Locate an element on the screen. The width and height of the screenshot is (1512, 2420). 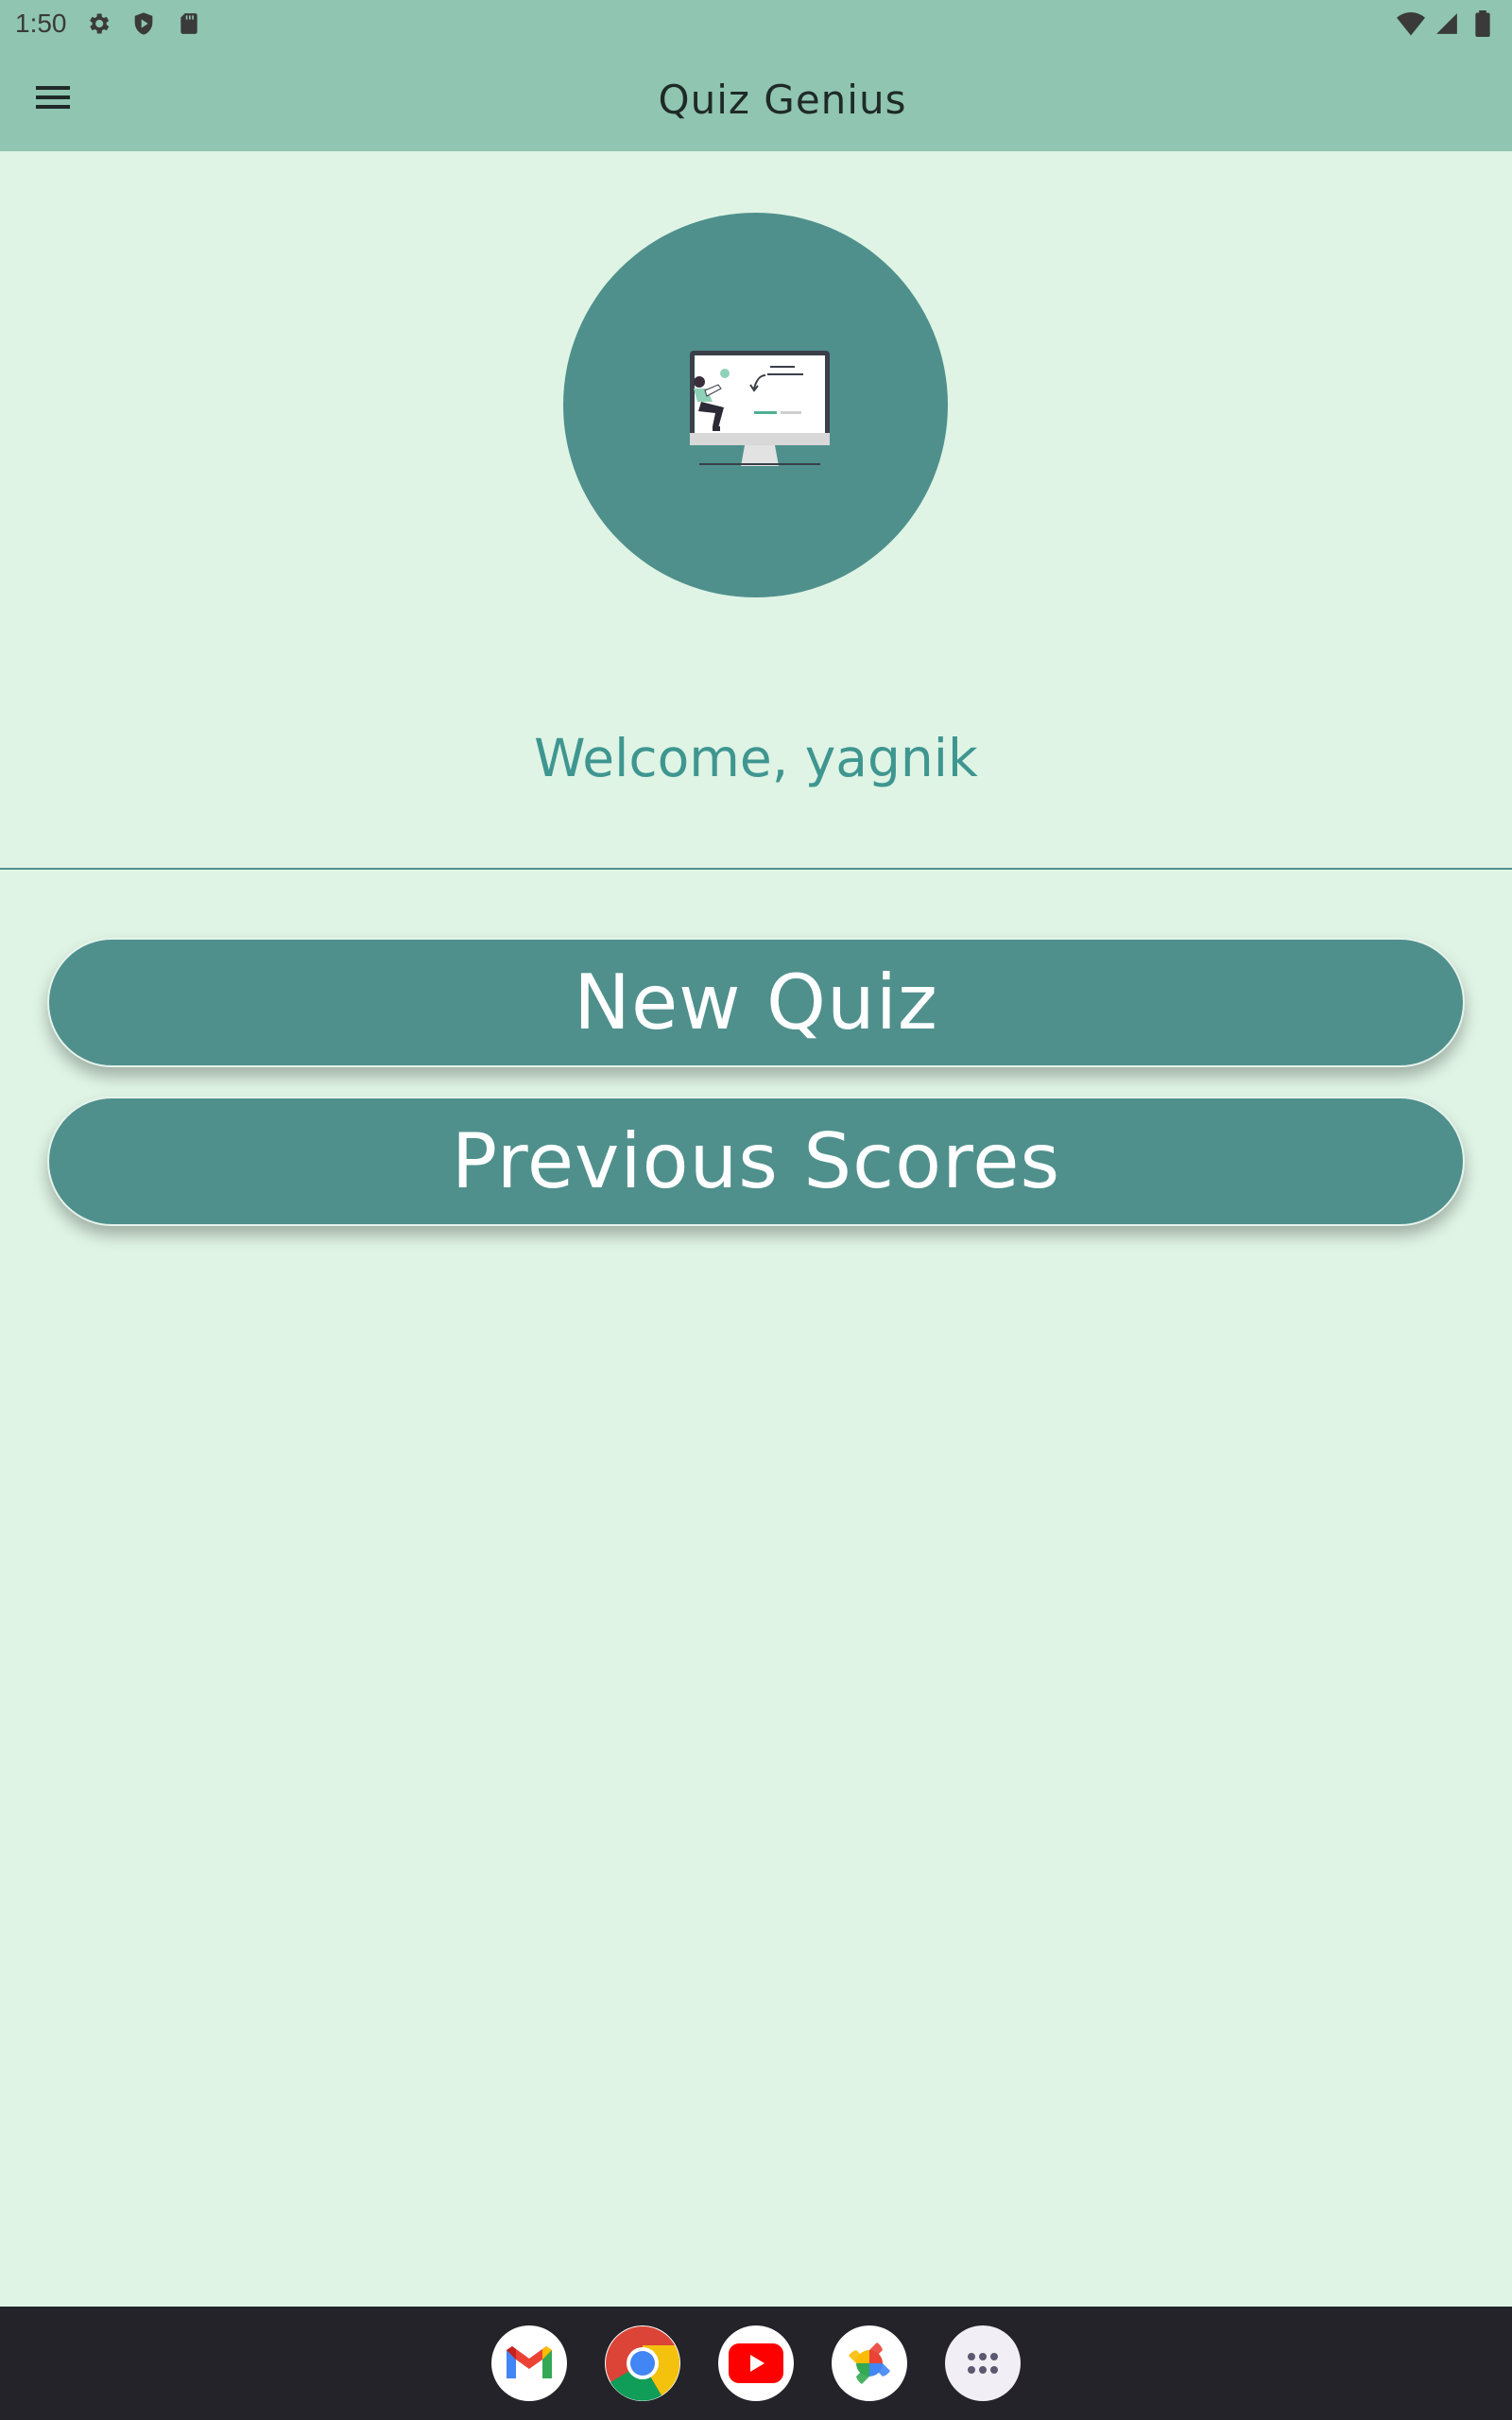
chrome-icon is located at coordinates (642, 2363).